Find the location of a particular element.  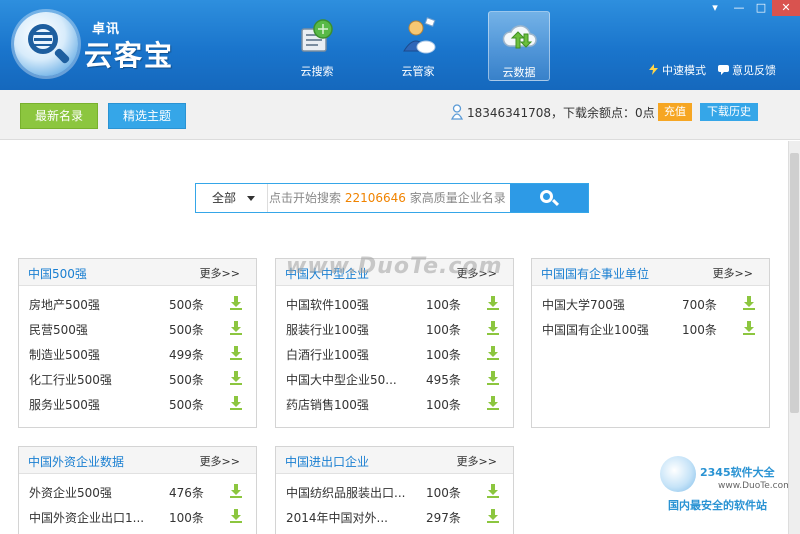

user-icon is located at coordinates (457, 112).